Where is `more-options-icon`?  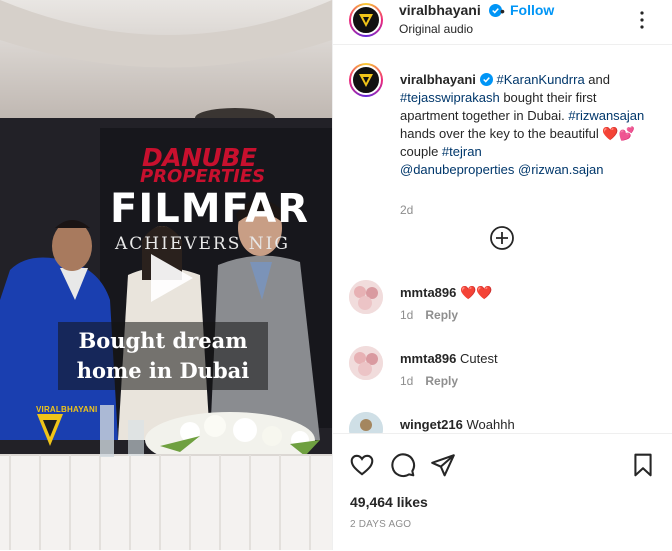
more-options-icon is located at coordinates (642, 20).